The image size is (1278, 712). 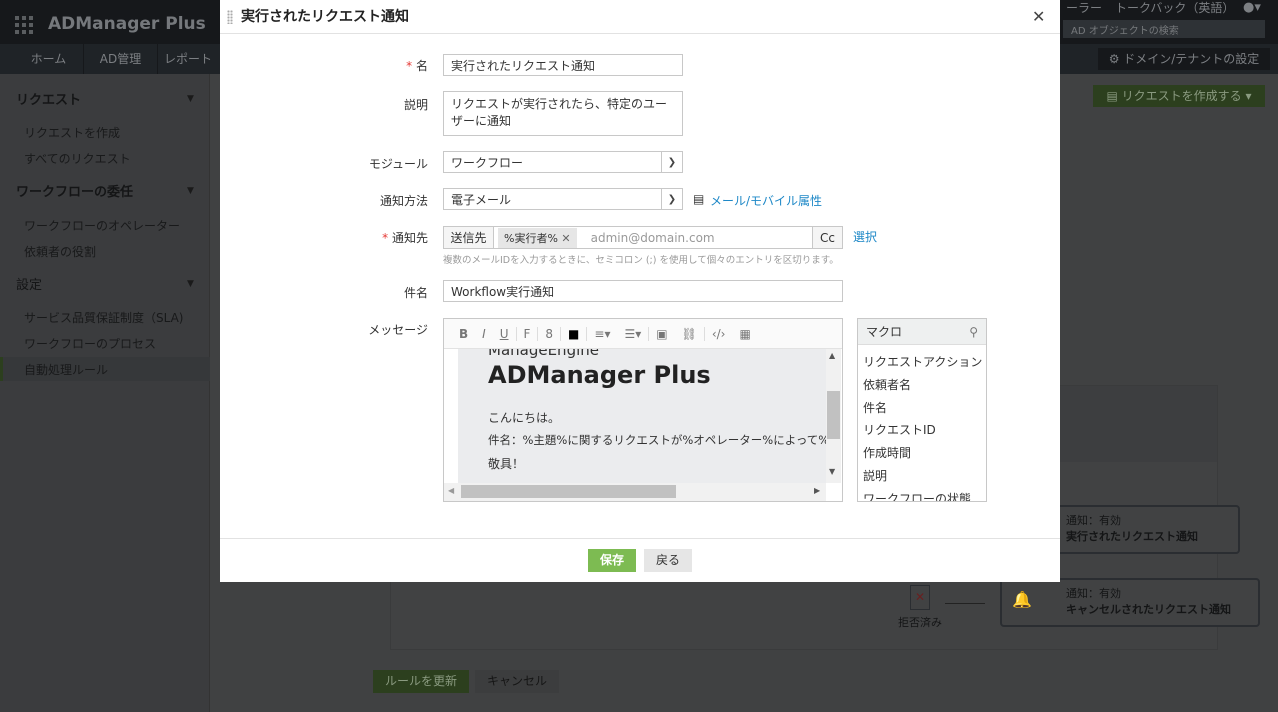 I want to click on dialog-header: 実行されたリクエスト通知 ✕, so click(x=640, y=17).